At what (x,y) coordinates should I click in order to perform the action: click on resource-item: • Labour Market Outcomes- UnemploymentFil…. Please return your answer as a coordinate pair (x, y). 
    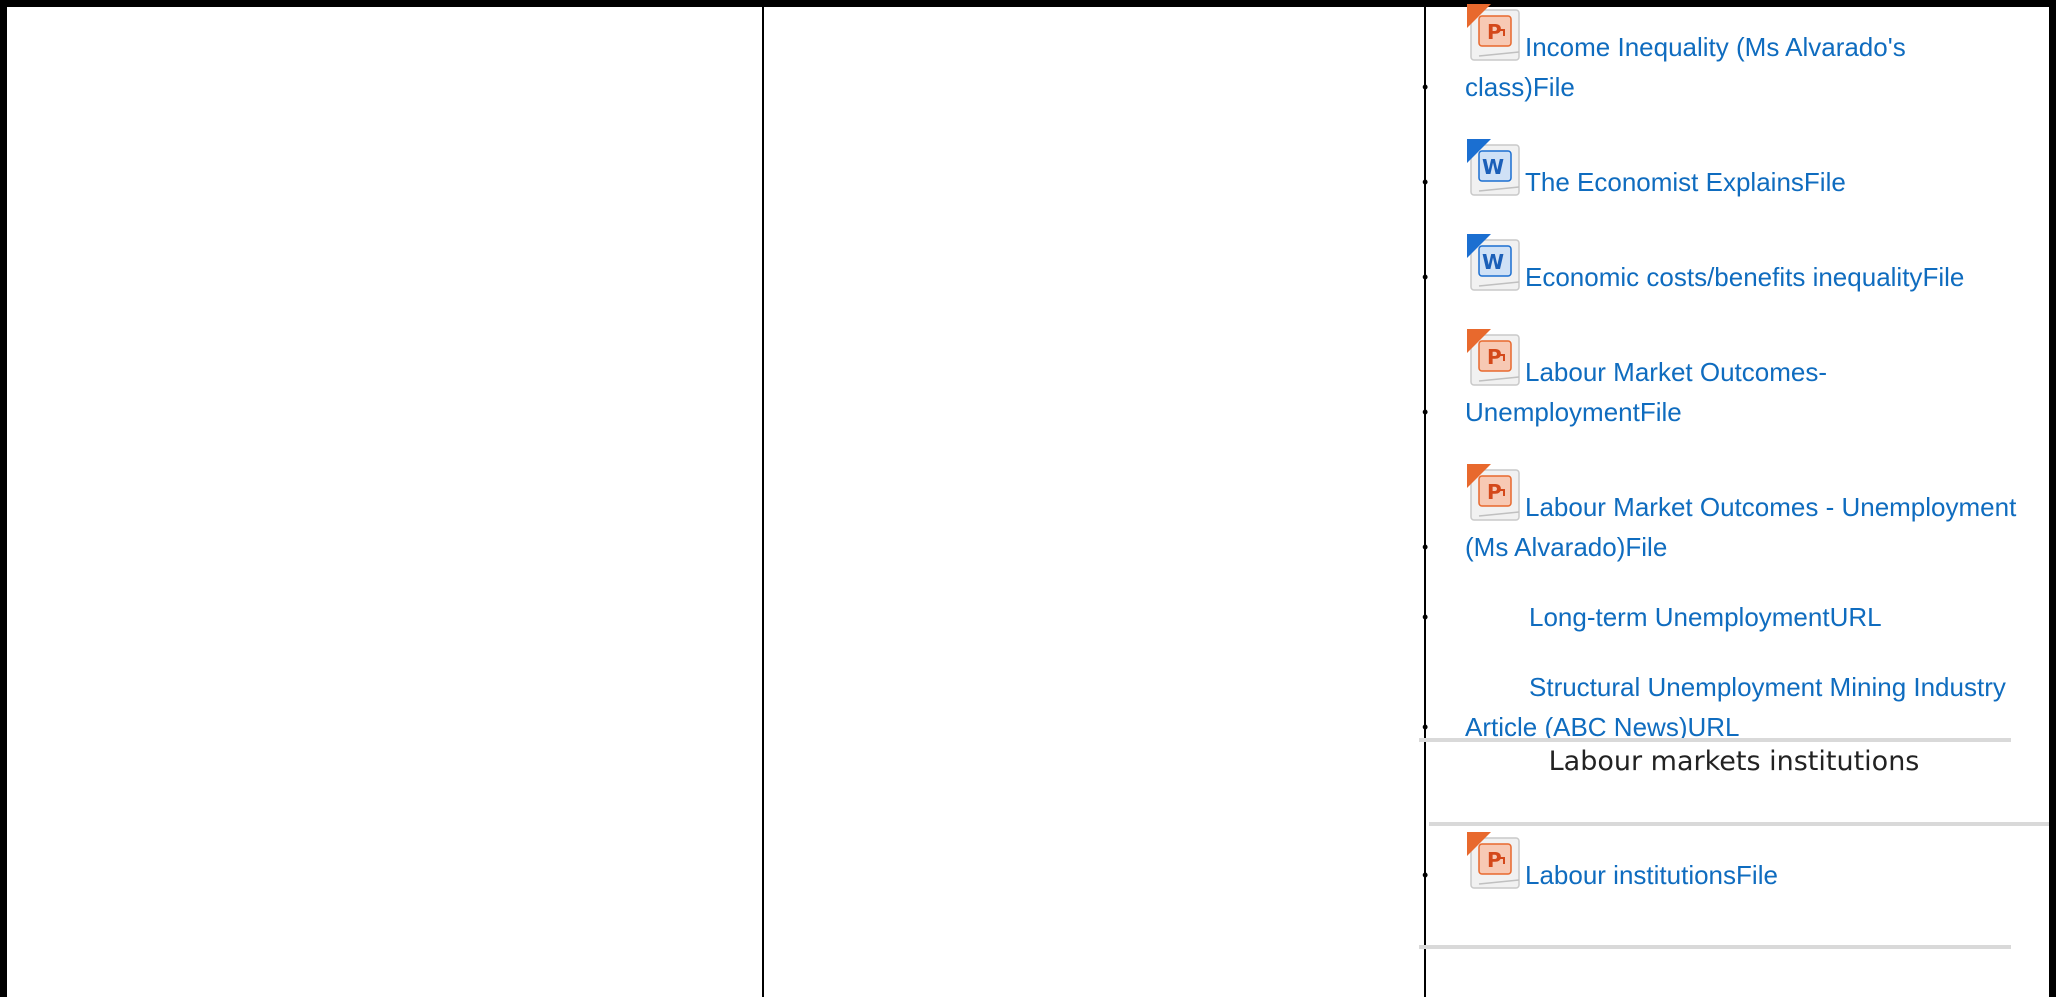
    Looking at the image, I should click on (1719, 379).